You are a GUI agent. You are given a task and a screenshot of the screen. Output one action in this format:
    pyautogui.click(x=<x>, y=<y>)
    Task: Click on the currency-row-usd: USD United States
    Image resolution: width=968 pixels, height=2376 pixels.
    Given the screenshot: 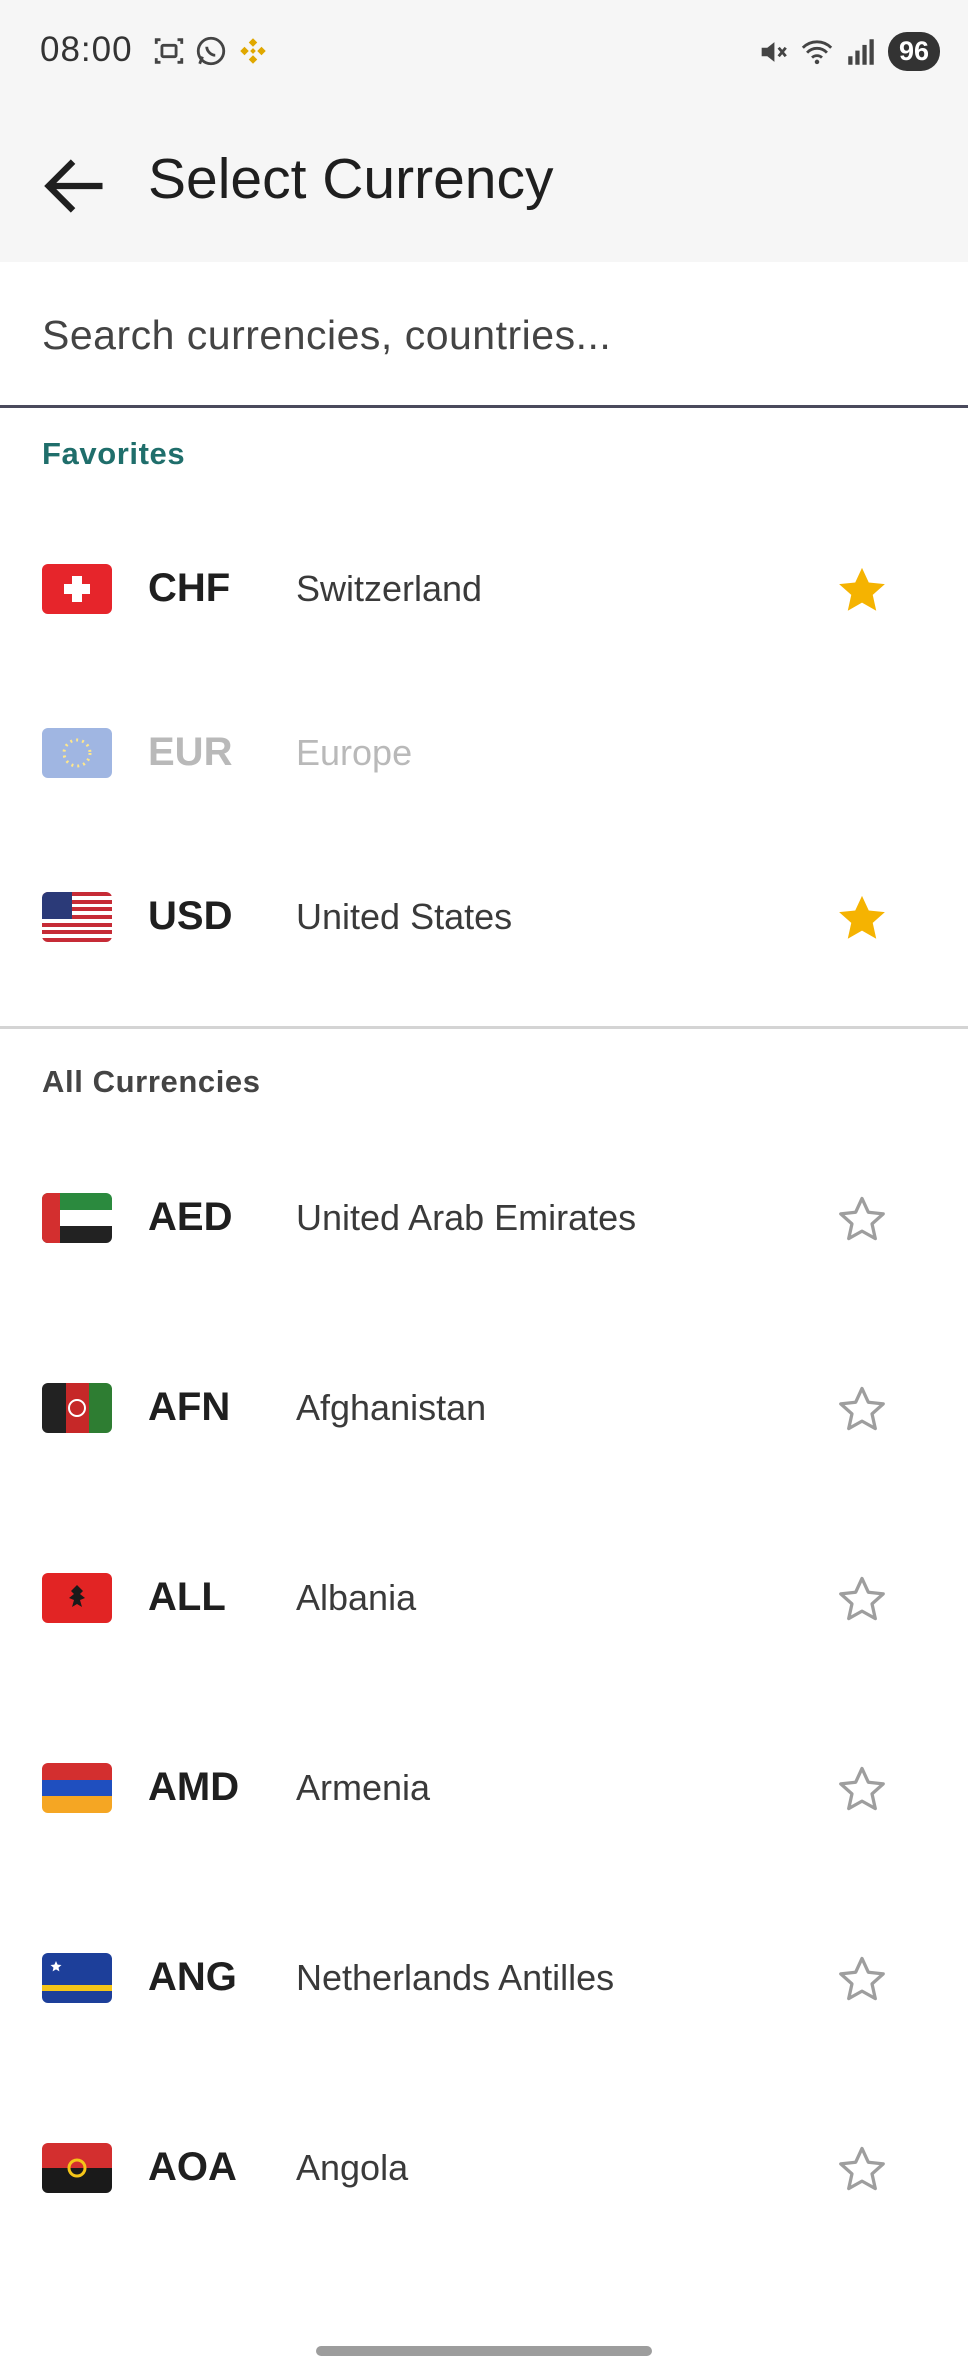 What is the action you would take?
    pyautogui.click(x=484, y=919)
    